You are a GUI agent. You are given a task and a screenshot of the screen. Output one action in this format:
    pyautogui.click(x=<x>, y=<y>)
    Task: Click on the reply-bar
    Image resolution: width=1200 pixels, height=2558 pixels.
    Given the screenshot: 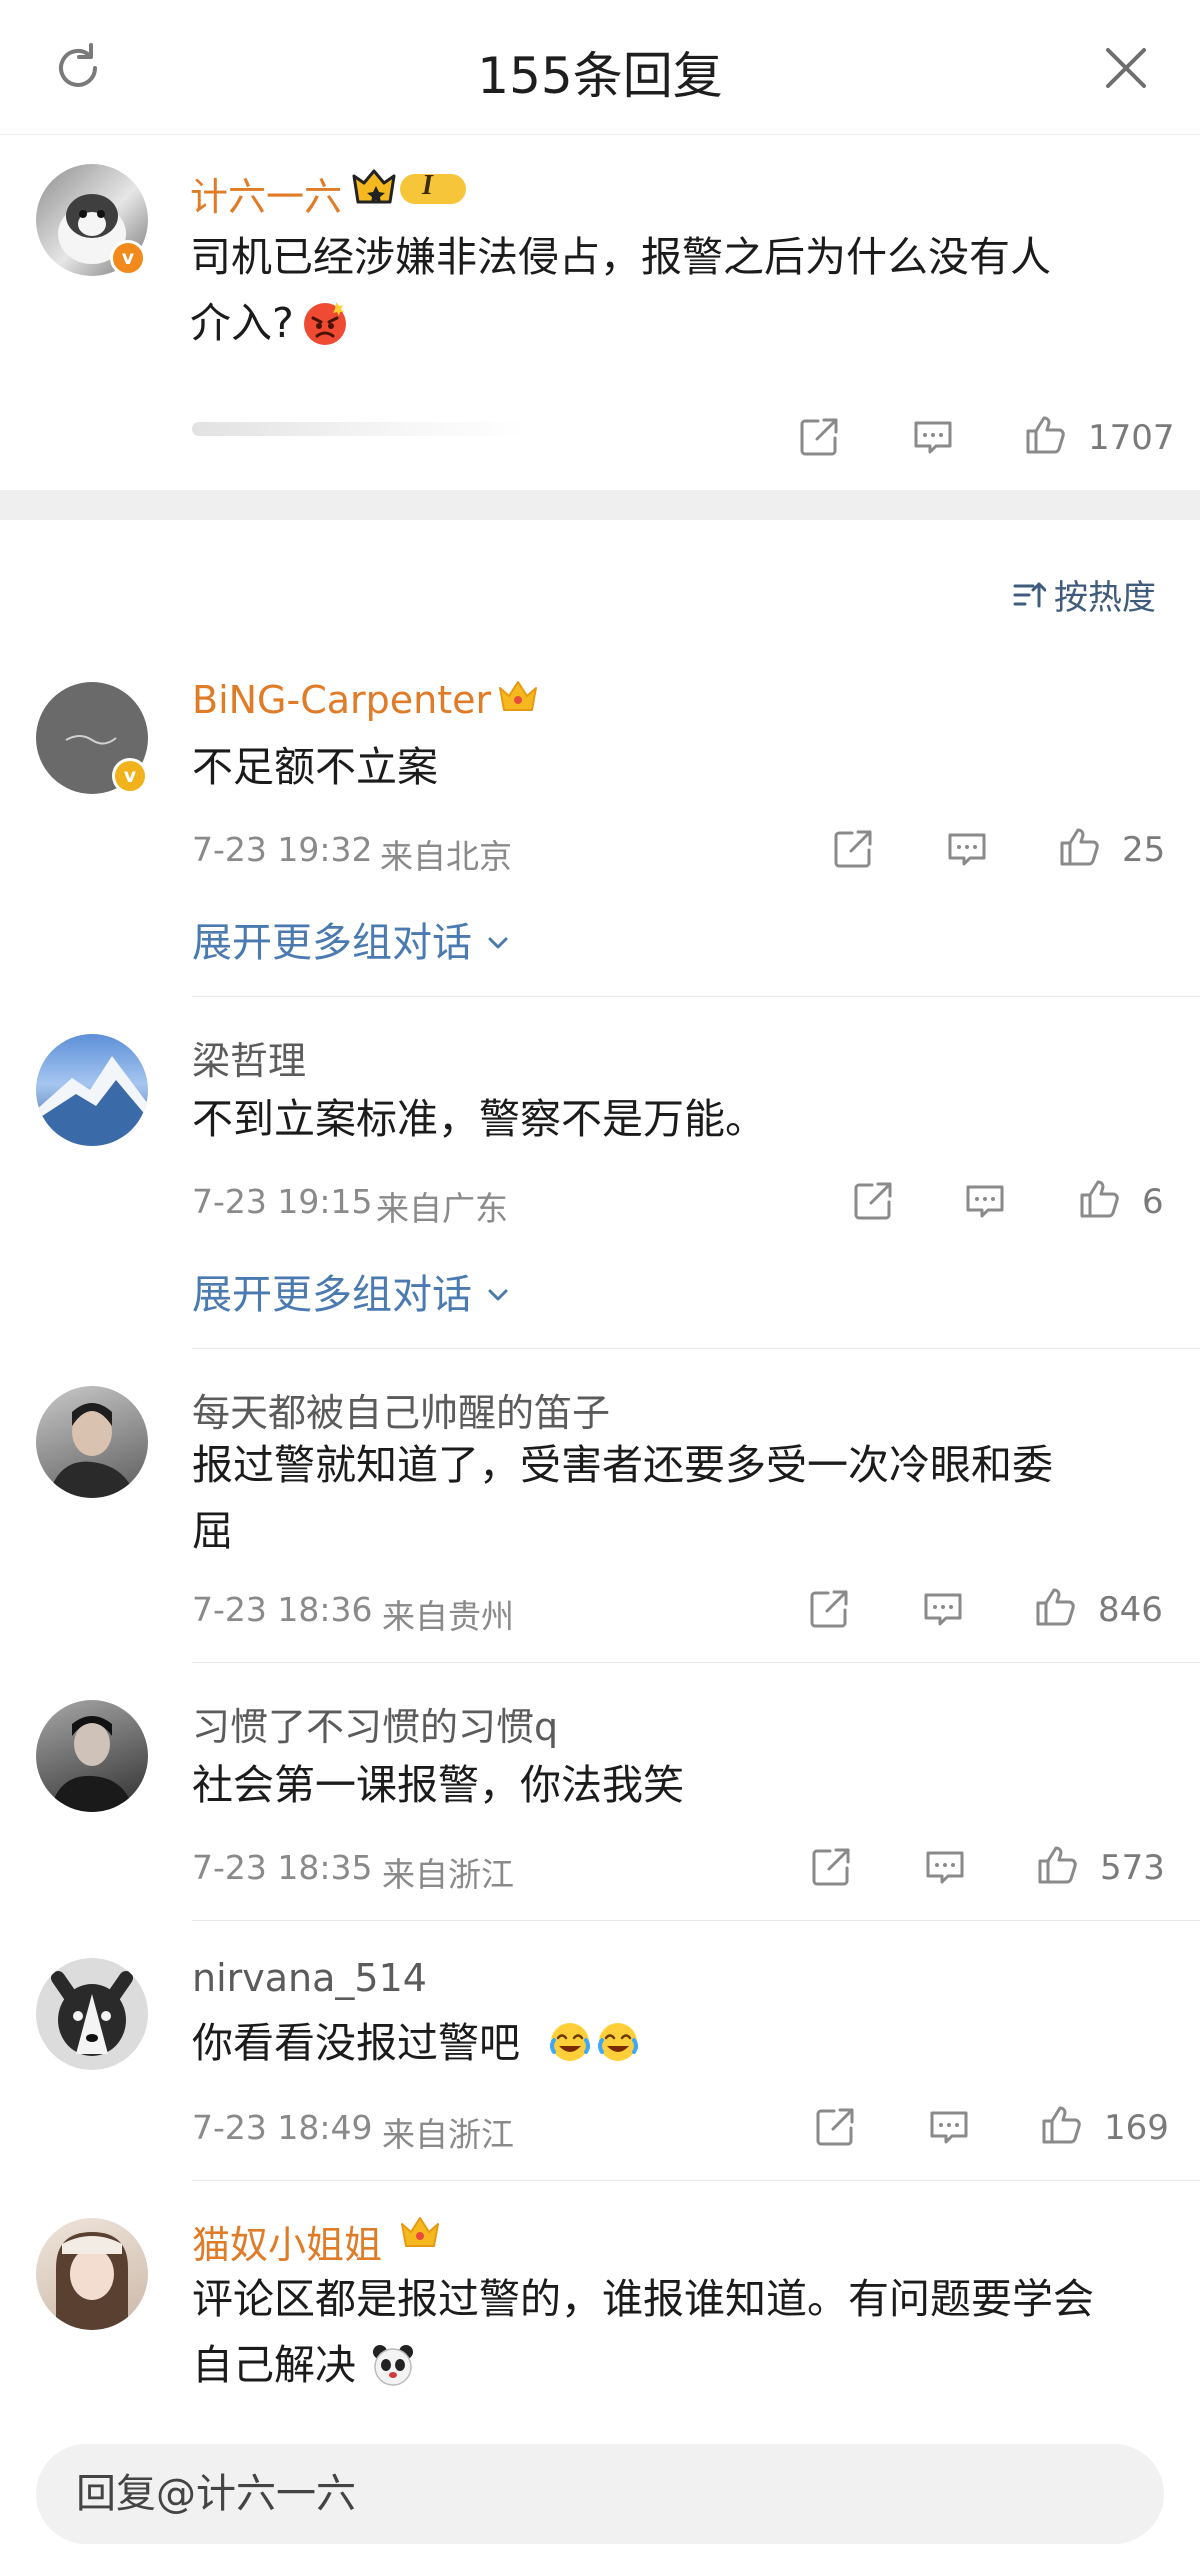 What is the action you would take?
    pyautogui.click(x=600, y=2488)
    